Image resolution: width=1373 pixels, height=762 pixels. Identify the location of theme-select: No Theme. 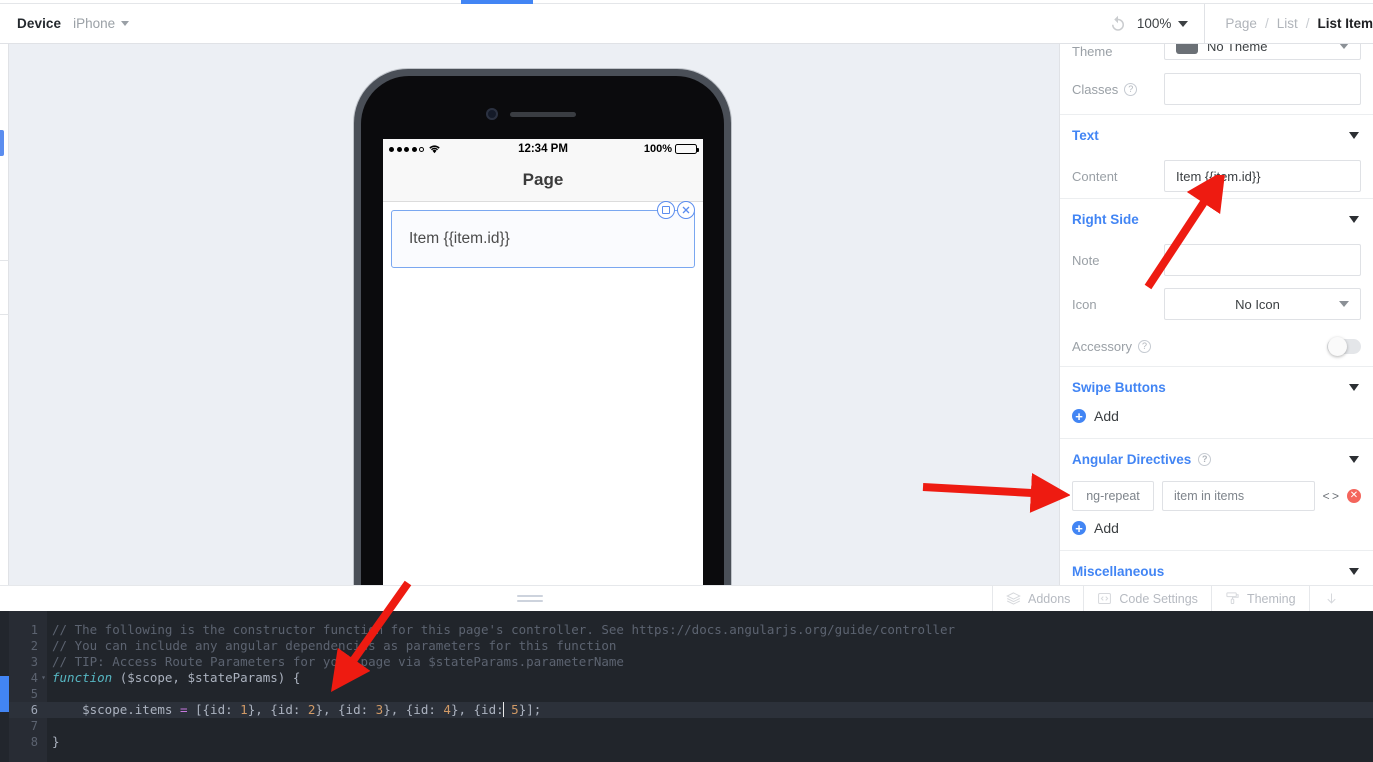
(1262, 52).